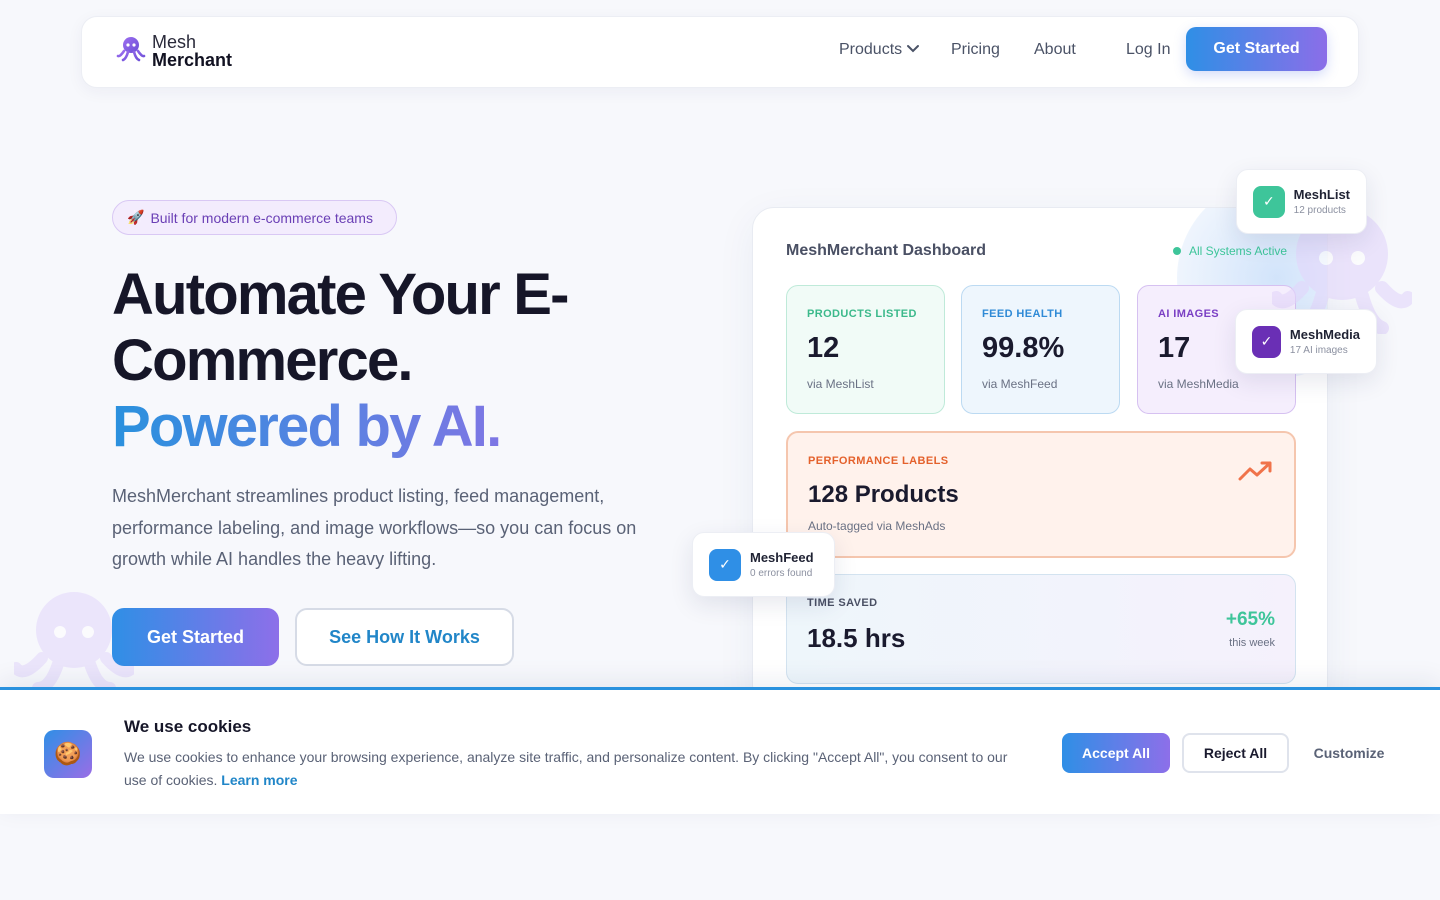  What do you see at coordinates (1177, 251) in the screenshot?
I see `status-dot-icon` at bounding box center [1177, 251].